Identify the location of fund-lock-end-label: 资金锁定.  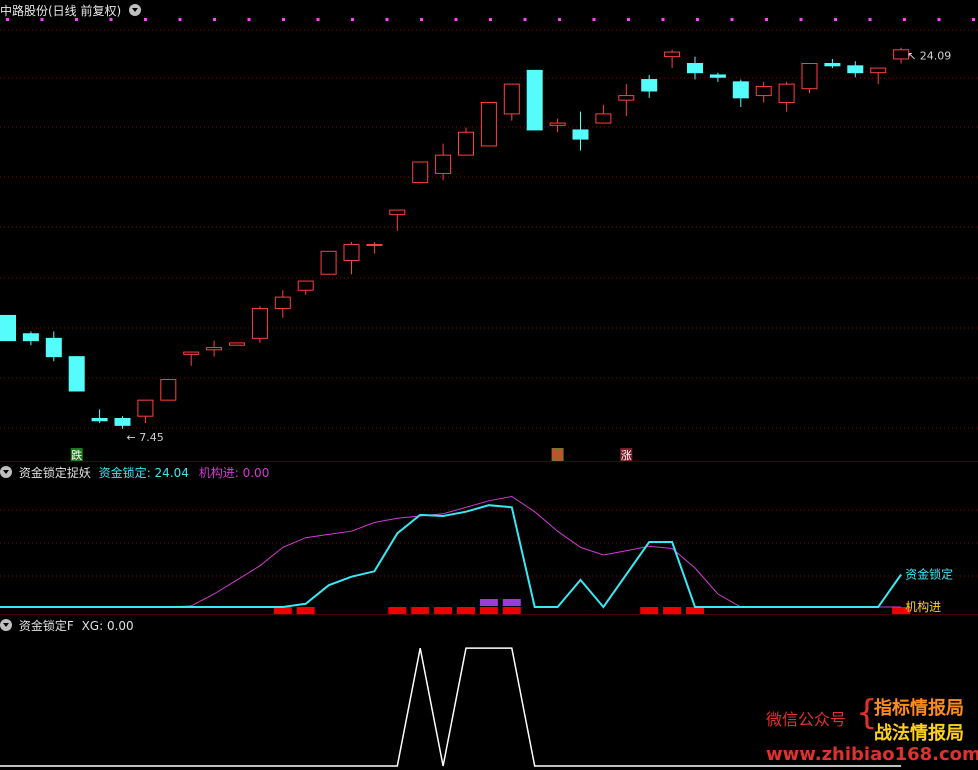
(929, 574).